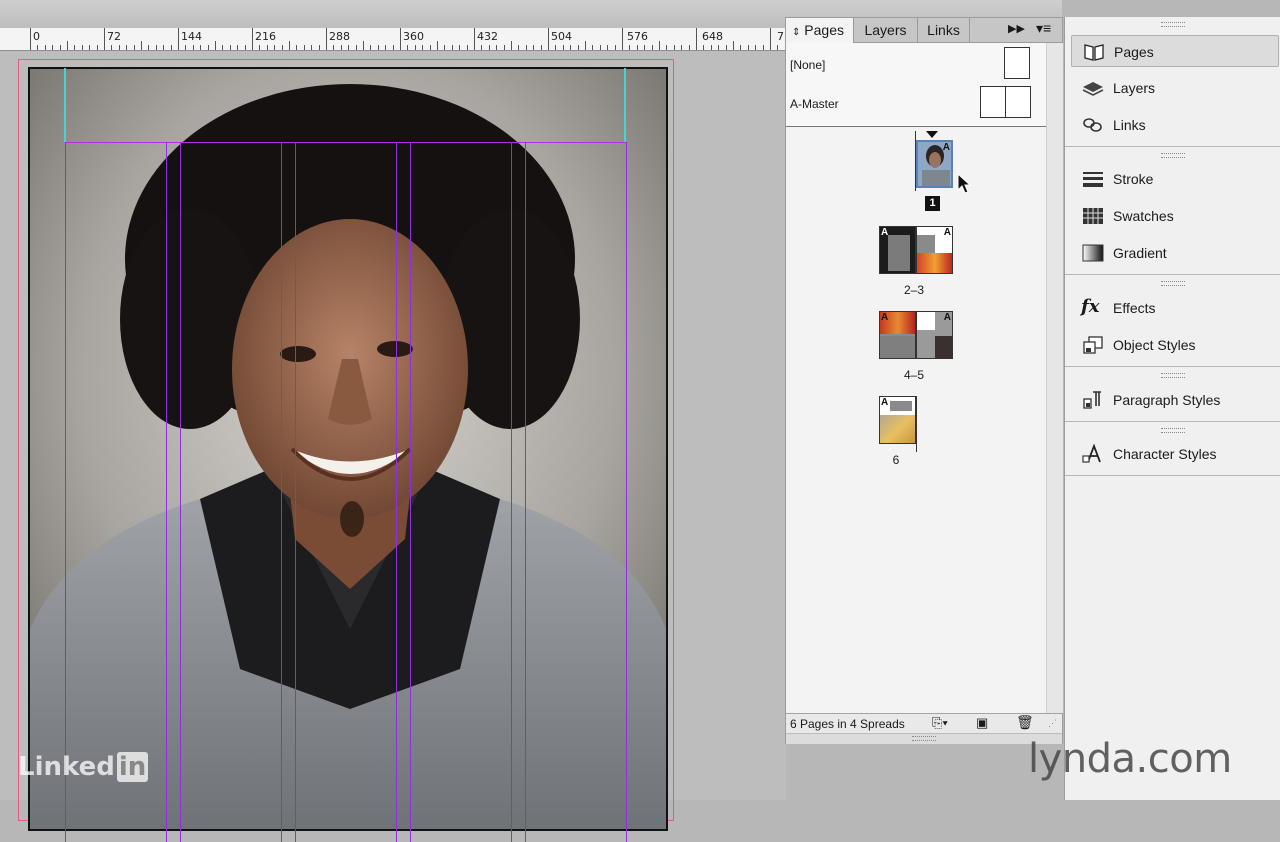 Image resolution: width=1280 pixels, height=842 pixels. Describe the element at coordinates (637, 36) in the screenshot. I see `ruler-label: 576` at that location.